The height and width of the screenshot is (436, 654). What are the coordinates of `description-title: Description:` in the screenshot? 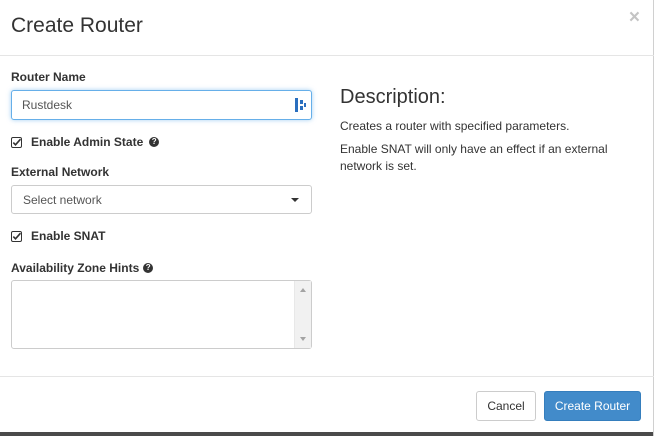 It's located at (393, 97).